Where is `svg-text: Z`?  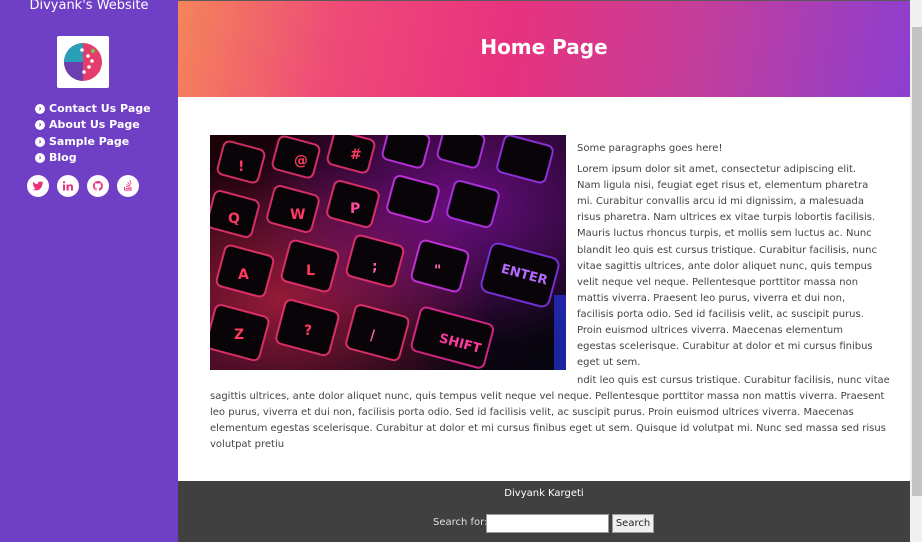 svg-text: Z is located at coordinates (239, 335).